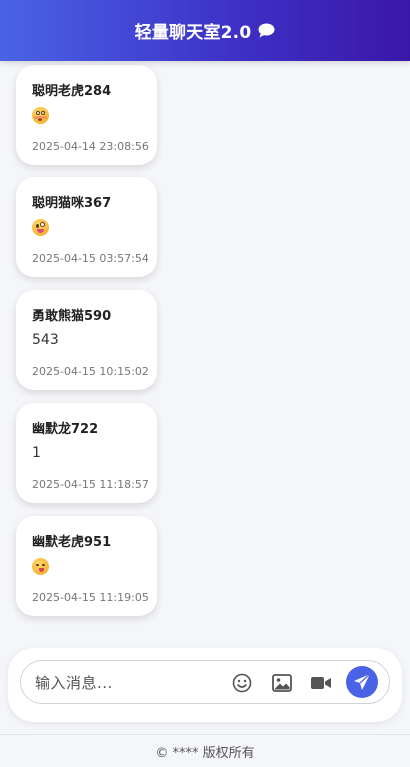 Image resolution: width=410 pixels, height=767 pixels. I want to click on message-sender: 幽默老虎951, so click(72, 542).